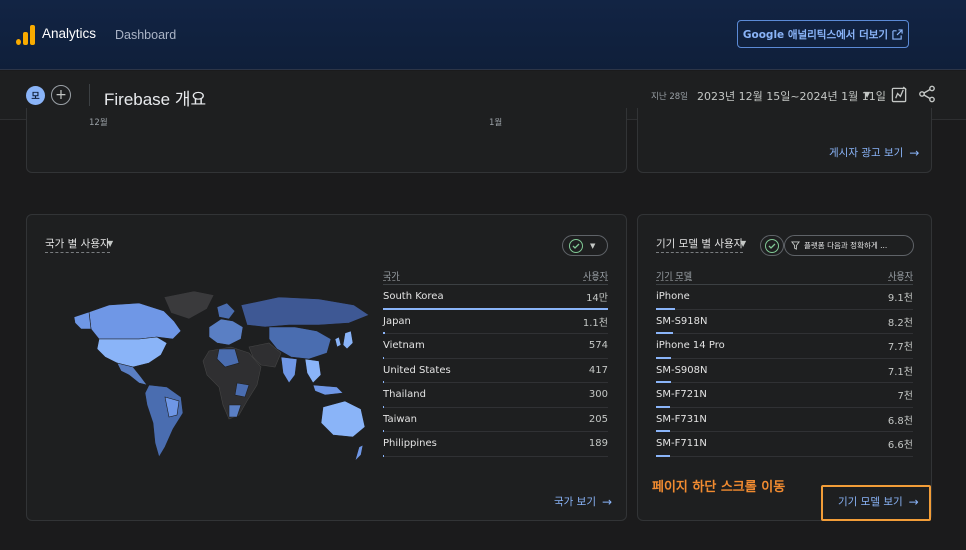  I want to click on x-axis-tick: 12월, so click(98, 123).